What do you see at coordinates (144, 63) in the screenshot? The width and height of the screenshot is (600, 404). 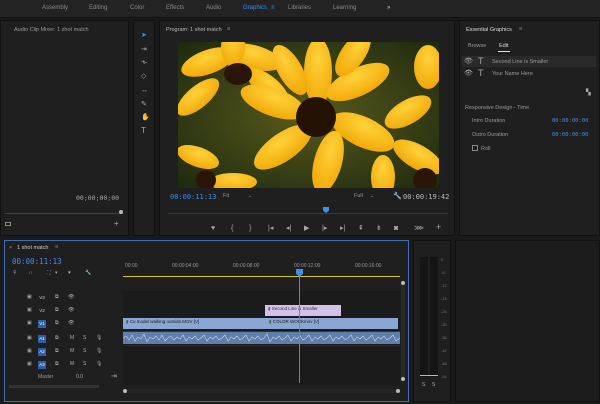 I see `ripple-edit-tool-icon: ⟛` at bounding box center [144, 63].